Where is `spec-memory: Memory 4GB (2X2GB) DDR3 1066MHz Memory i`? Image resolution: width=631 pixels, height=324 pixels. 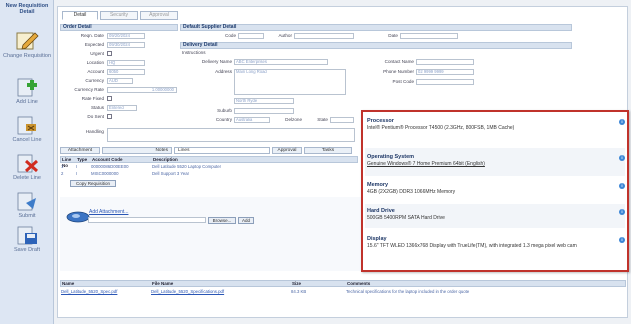 spec-memory: Memory 4GB (2X2GB) DDR3 1066MHz Memory i is located at coordinates (496, 188).